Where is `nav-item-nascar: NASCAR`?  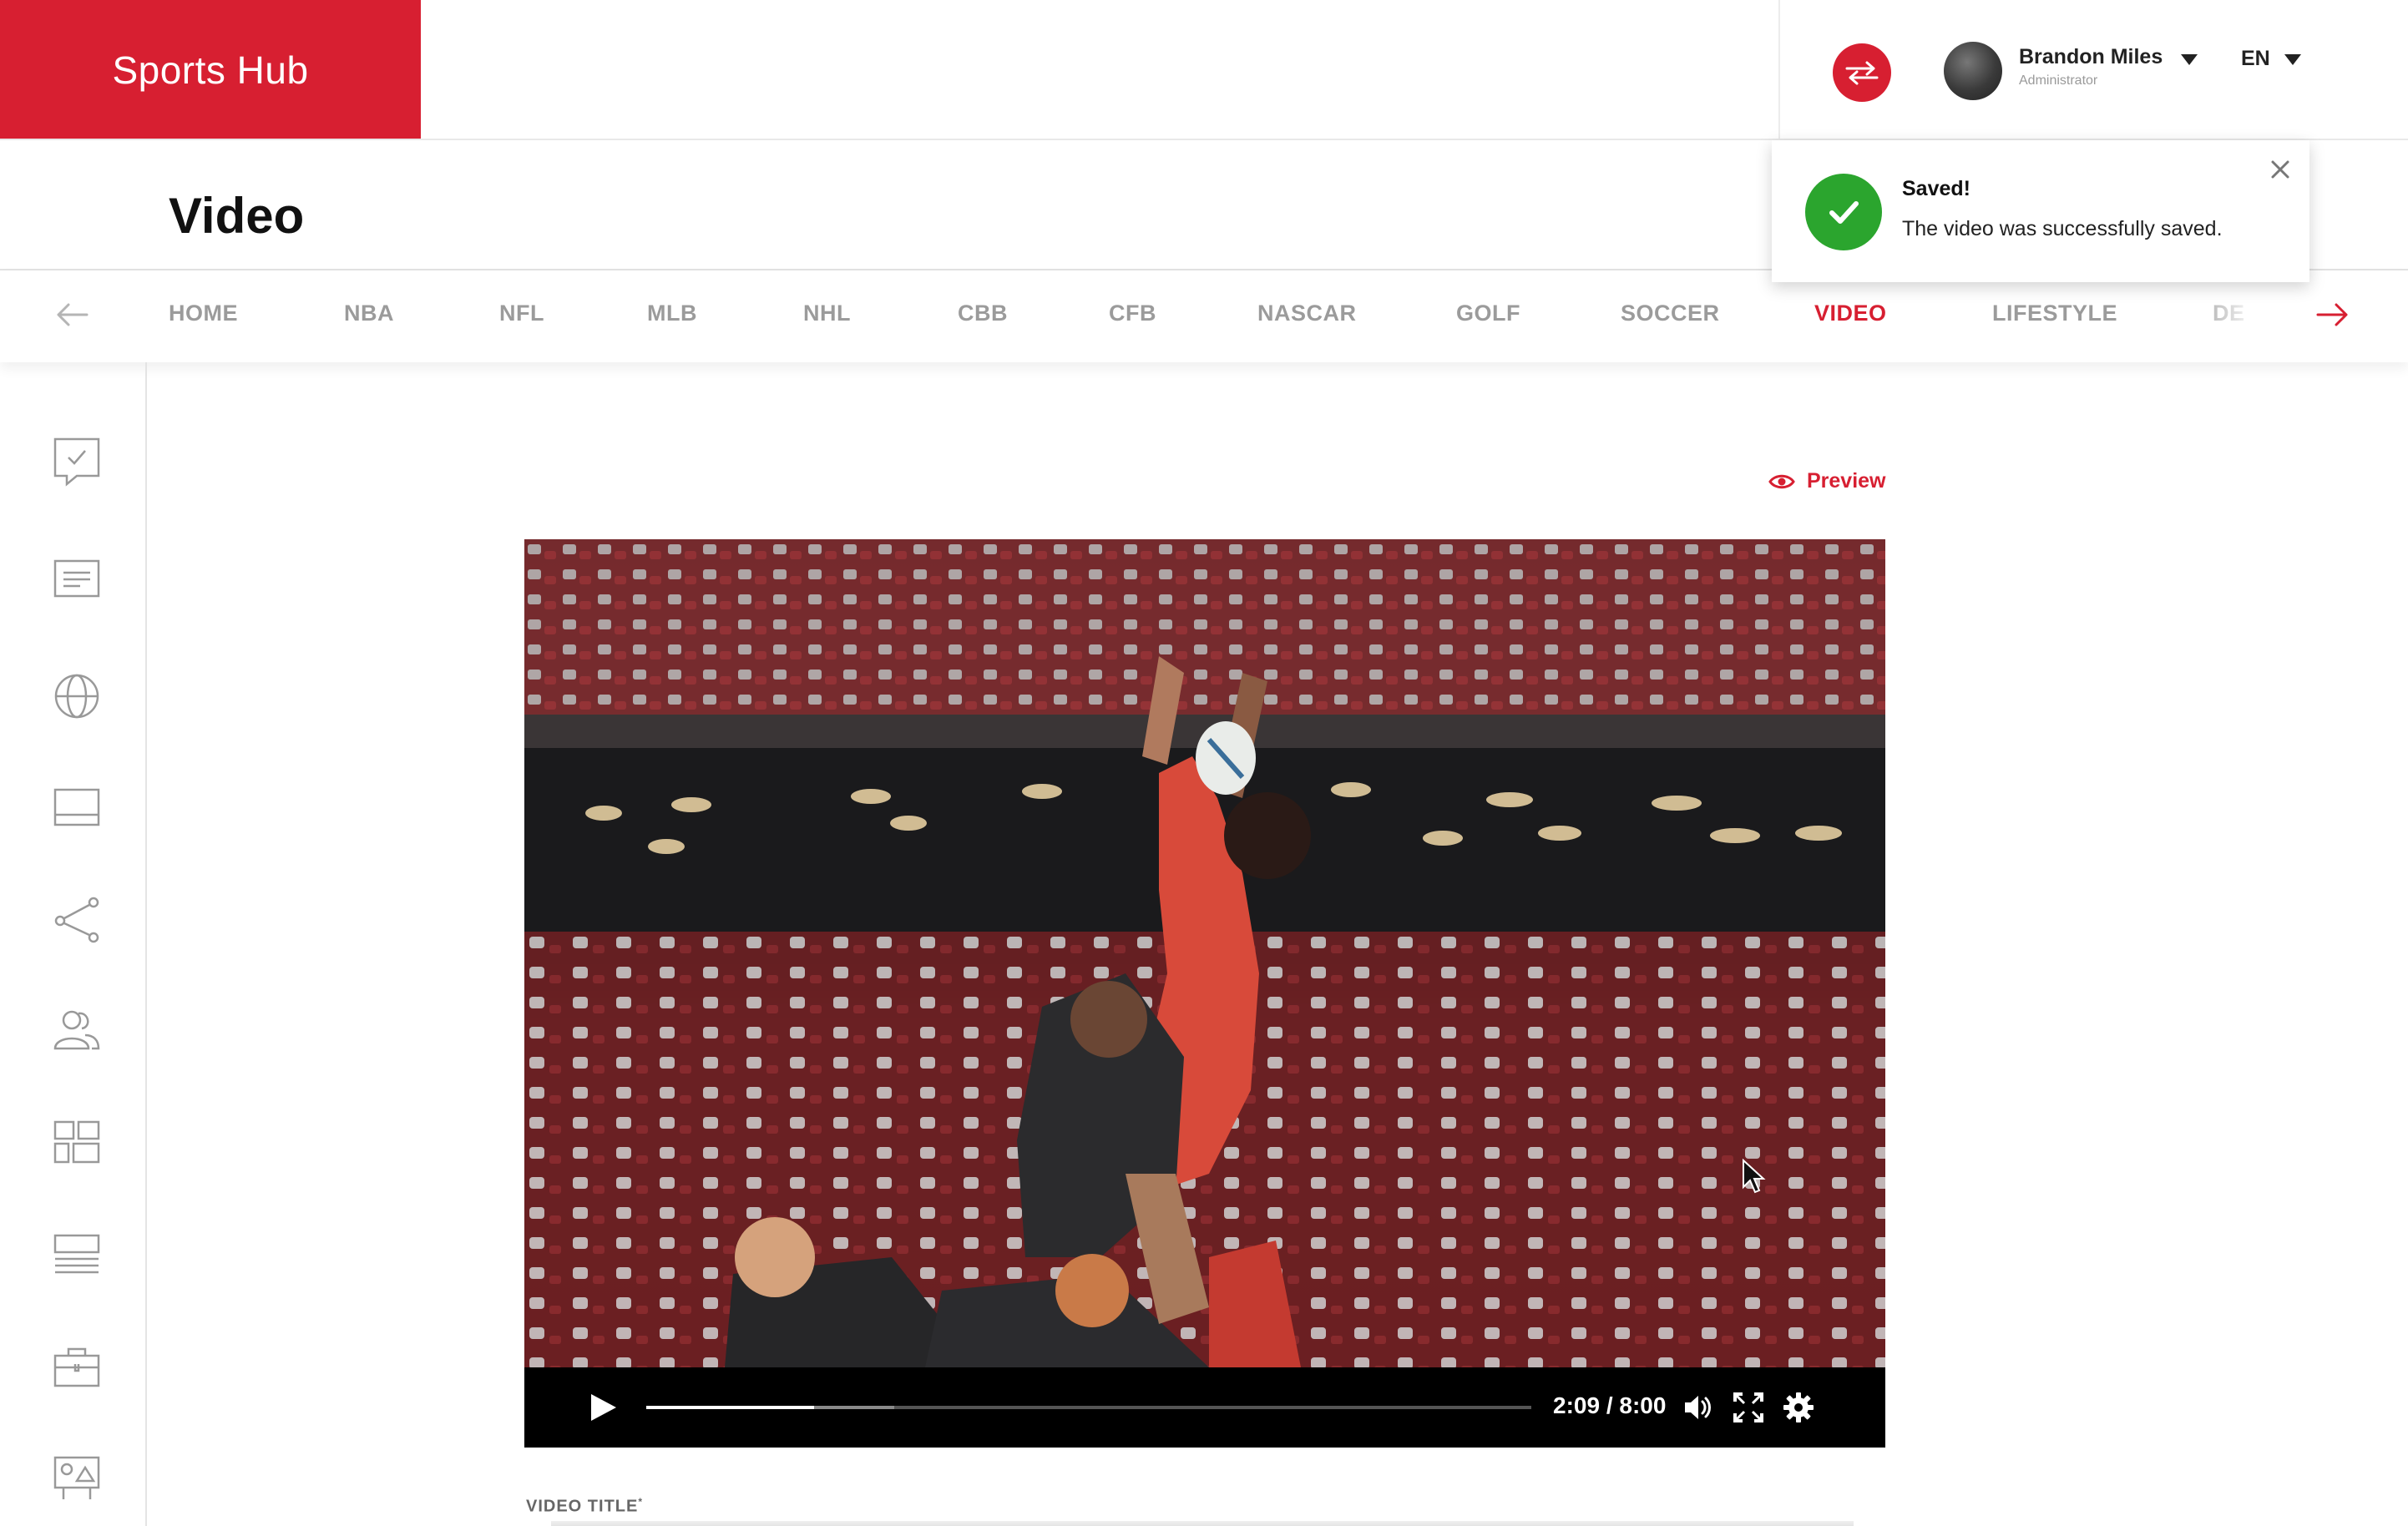 nav-item-nascar: NASCAR is located at coordinates (1307, 313).